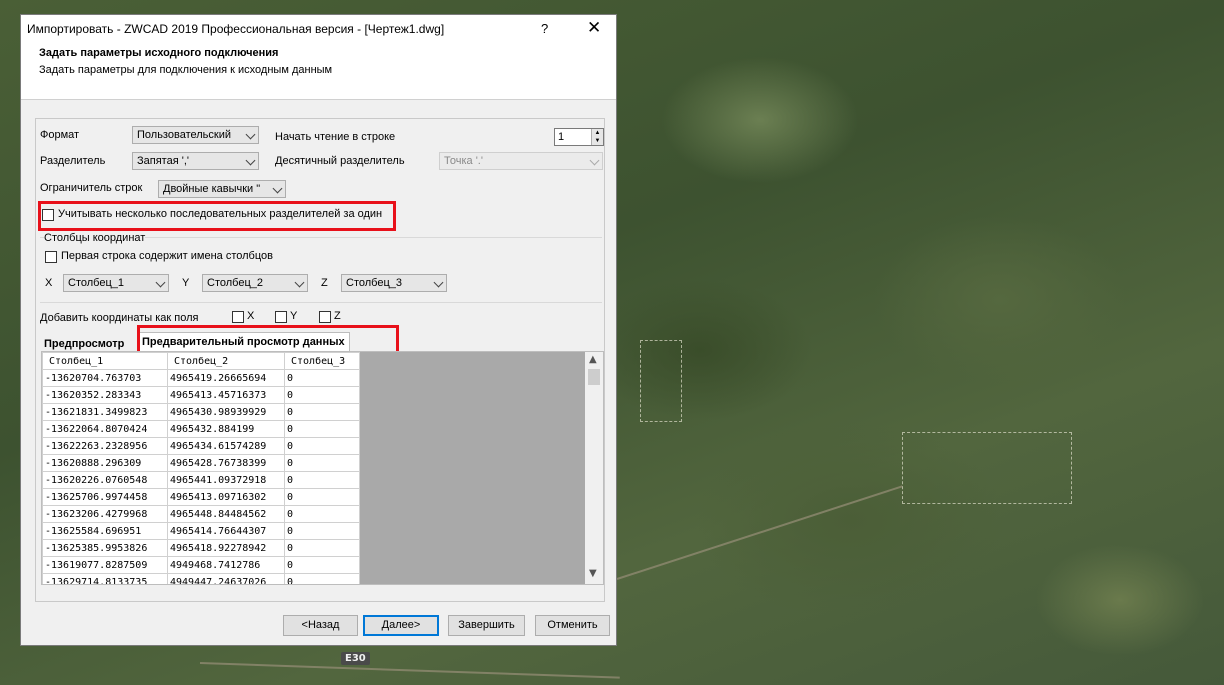 This screenshot has height=685, width=1224. What do you see at coordinates (201, 463) in the screenshot?
I see `table-row: -13620888.296309 4965428.76738399 0` at bounding box center [201, 463].